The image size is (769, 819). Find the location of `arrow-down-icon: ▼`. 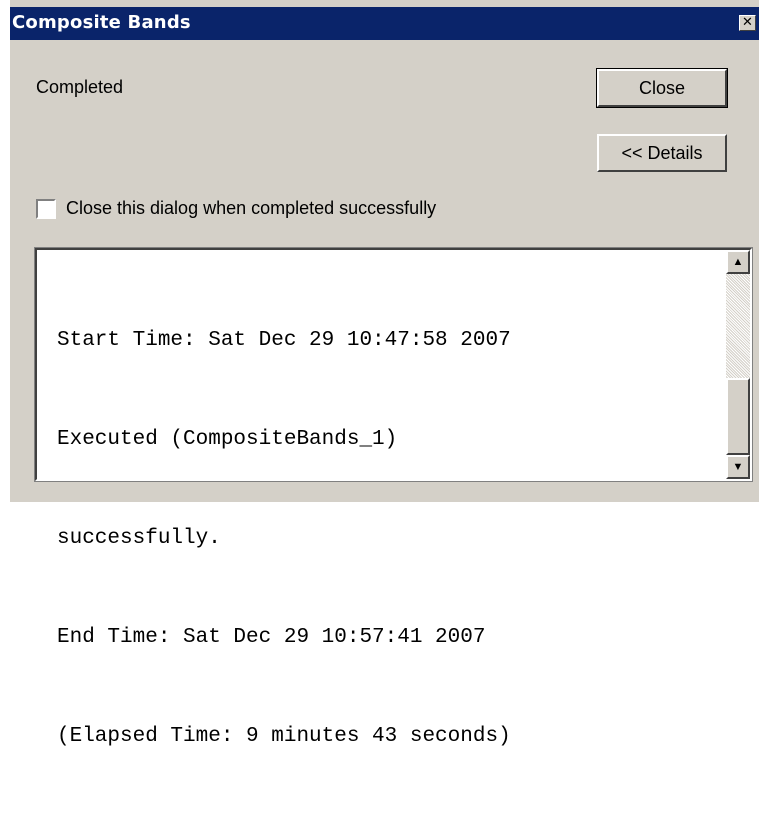

arrow-down-icon: ▼ is located at coordinates (738, 467).